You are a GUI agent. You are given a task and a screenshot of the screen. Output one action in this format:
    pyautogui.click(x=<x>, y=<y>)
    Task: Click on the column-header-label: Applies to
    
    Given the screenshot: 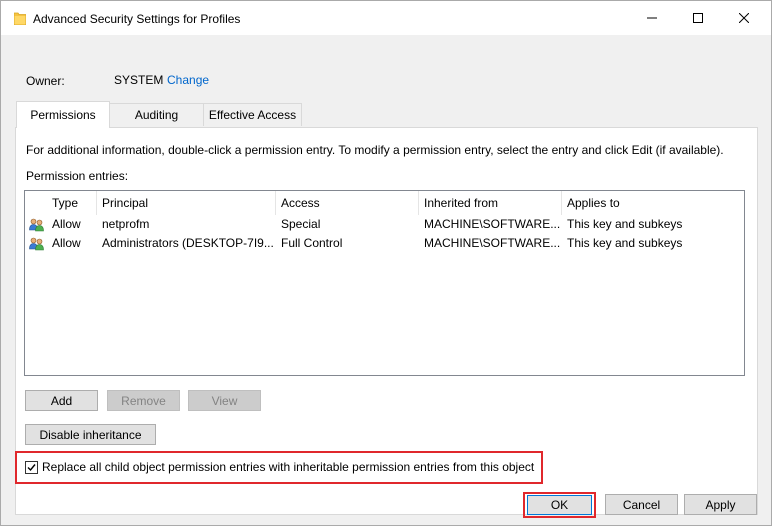 What is the action you would take?
    pyautogui.click(x=593, y=203)
    